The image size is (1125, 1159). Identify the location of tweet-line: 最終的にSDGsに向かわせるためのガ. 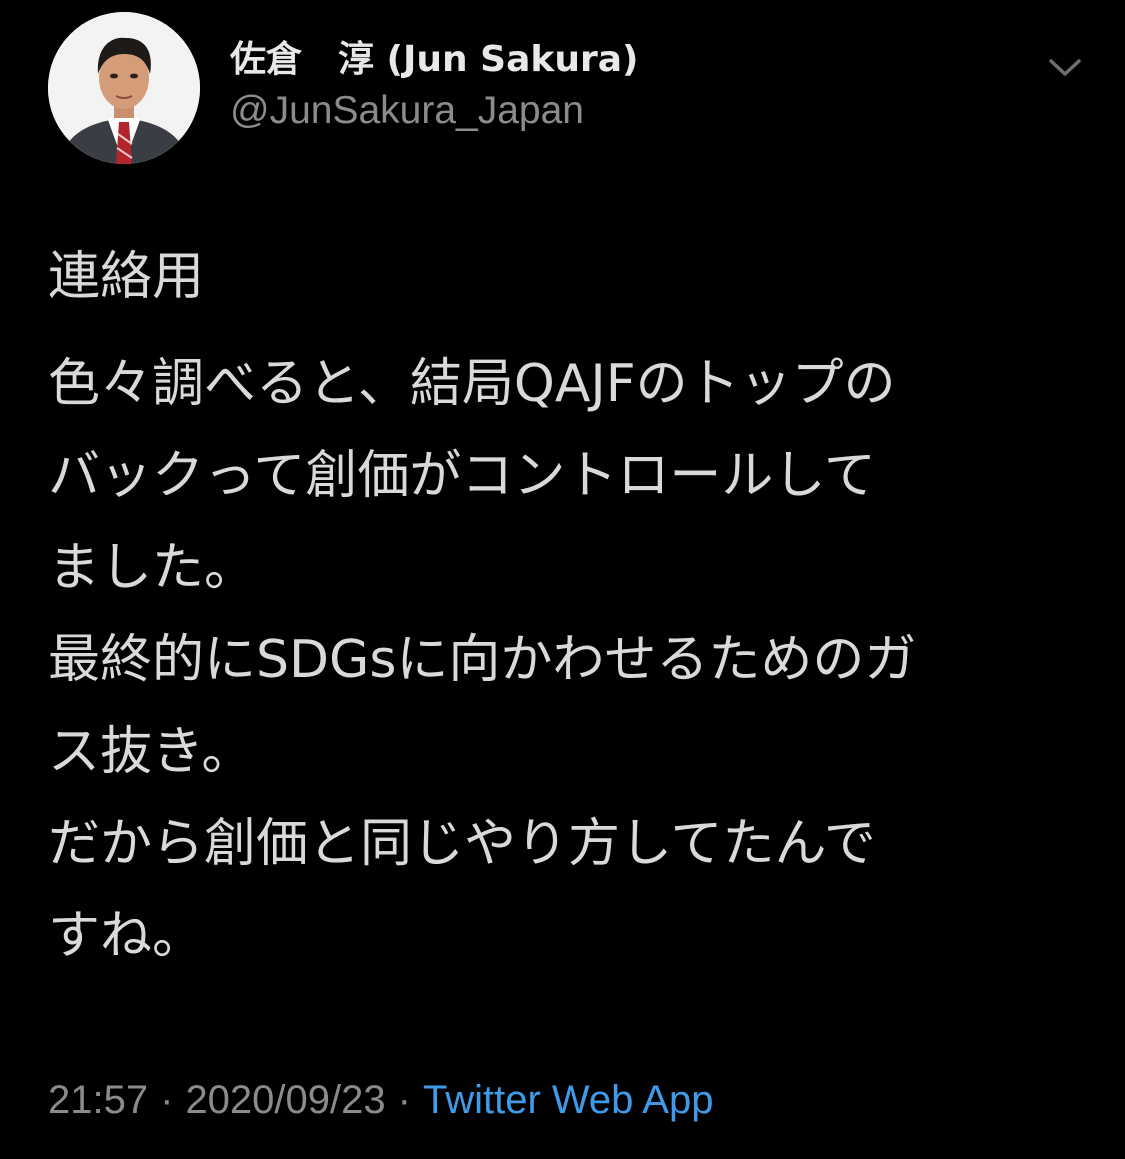
(482, 660).